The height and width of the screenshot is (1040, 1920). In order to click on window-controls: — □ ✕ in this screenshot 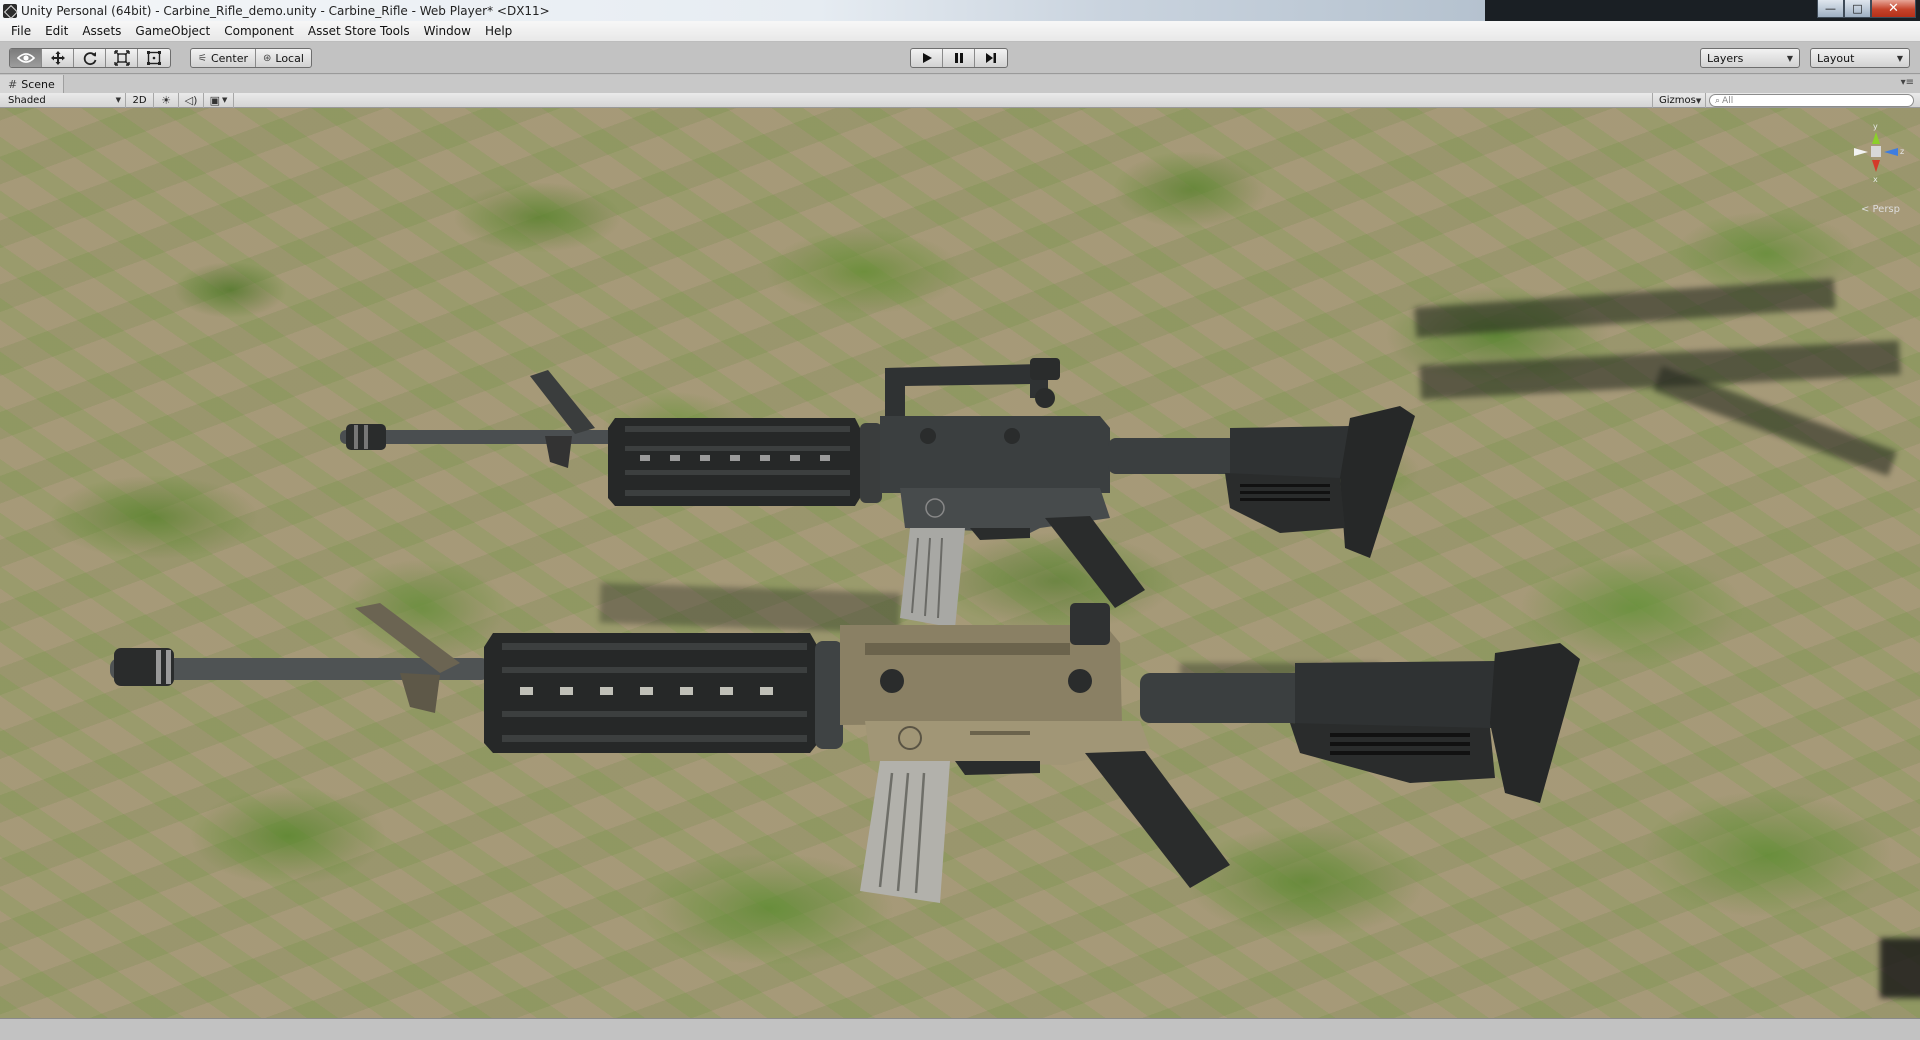, I will do `click(1866, 9)`.